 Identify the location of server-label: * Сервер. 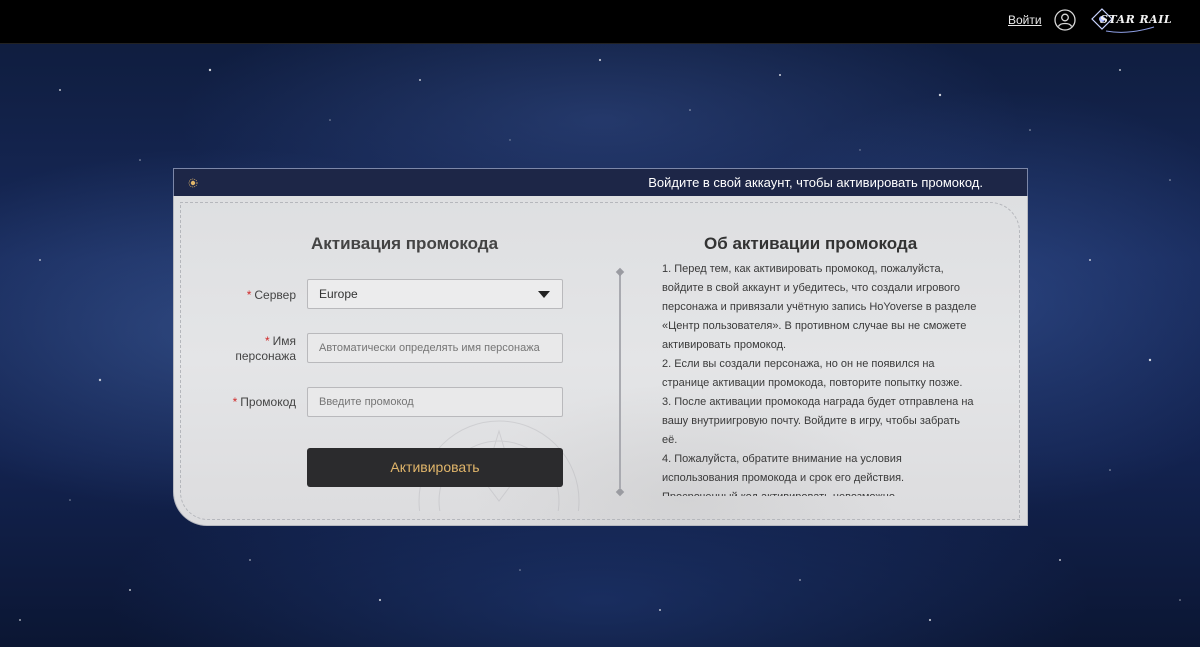
(246, 295).